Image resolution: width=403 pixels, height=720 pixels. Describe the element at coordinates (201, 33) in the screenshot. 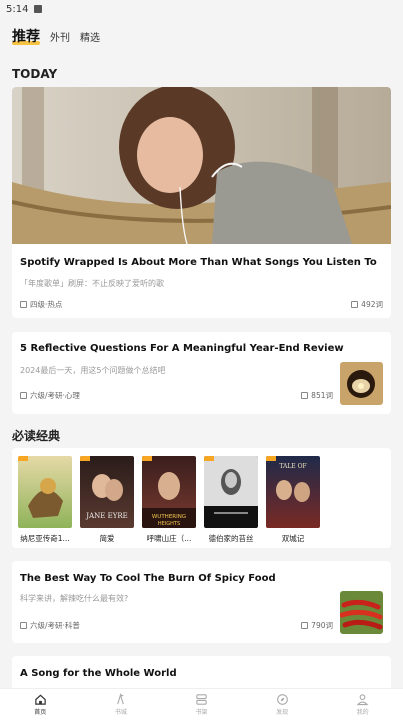

I see `top-tabs: 推荐 外刊 精选` at that location.